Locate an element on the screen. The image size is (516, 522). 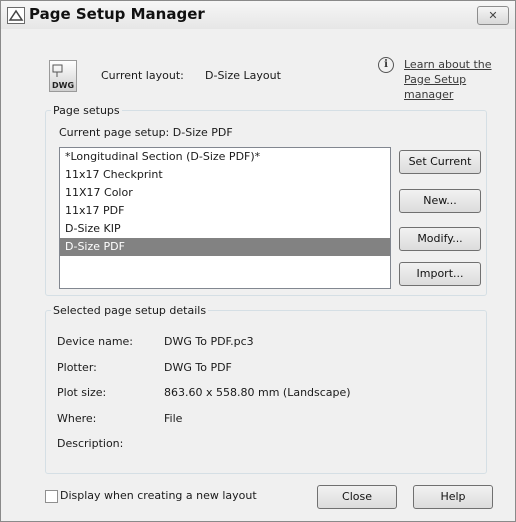
set-current-button: Set Current is located at coordinates (440, 162).